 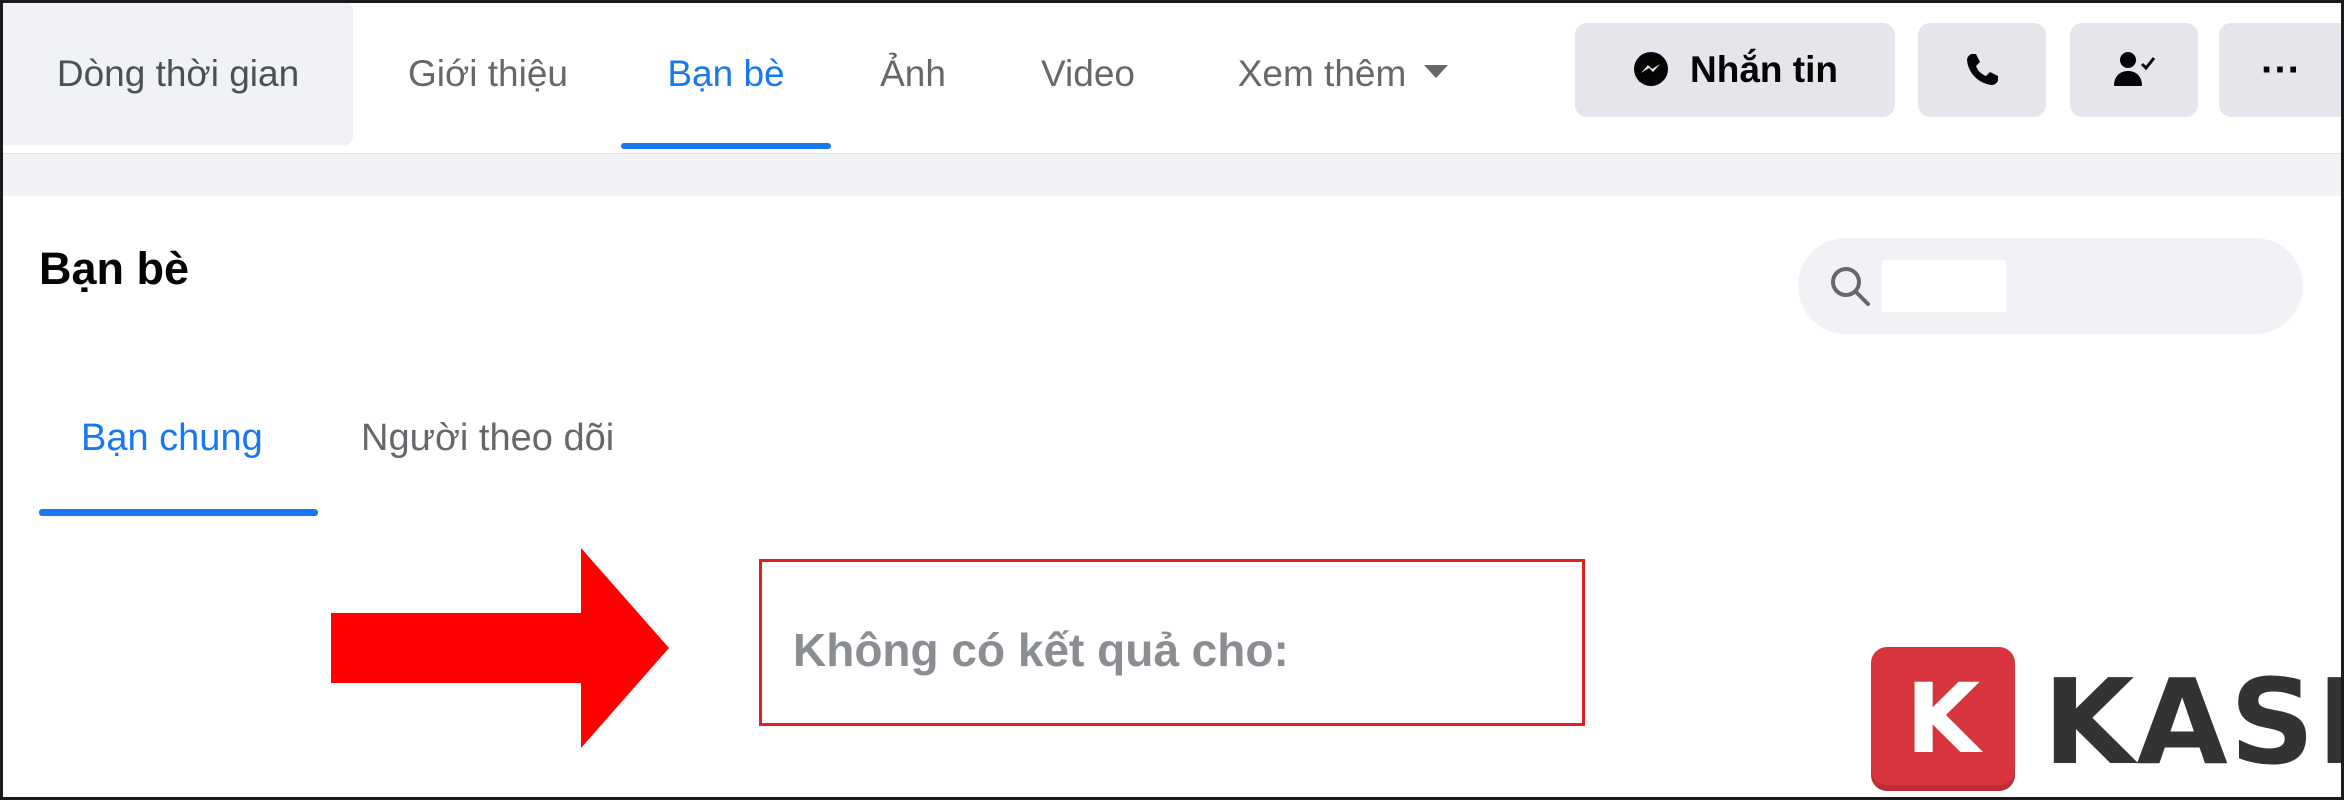 I want to click on phone-icon, so click(x=1982, y=70).